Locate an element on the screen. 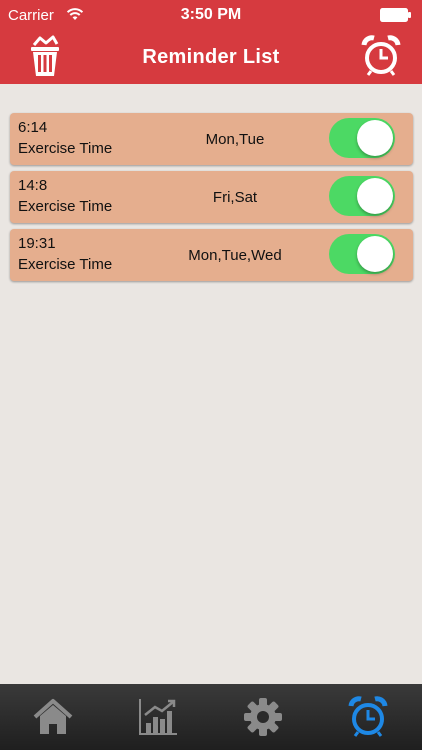 This screenshot has height=750, width=422. status-time: 3:50 PM is located at coordinates (211, 14).